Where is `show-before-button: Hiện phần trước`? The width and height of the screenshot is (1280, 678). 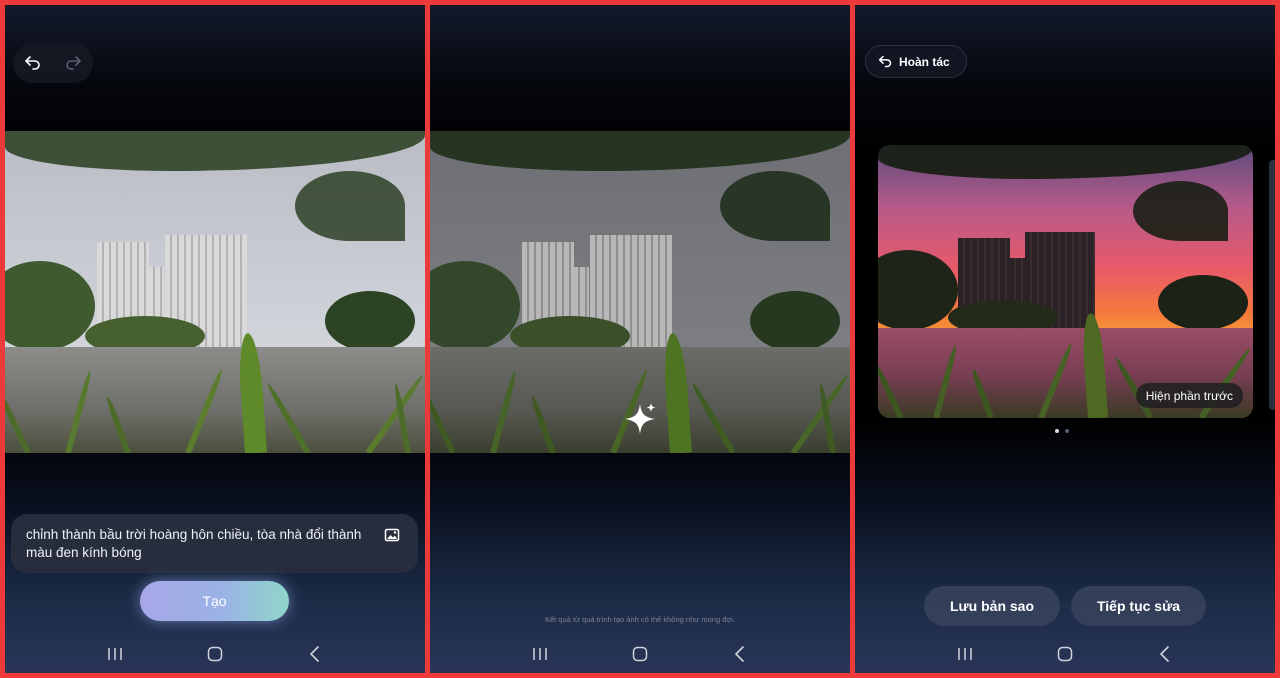 show-before-button: Hiện phần trước is located at coordinates (1189, 395).